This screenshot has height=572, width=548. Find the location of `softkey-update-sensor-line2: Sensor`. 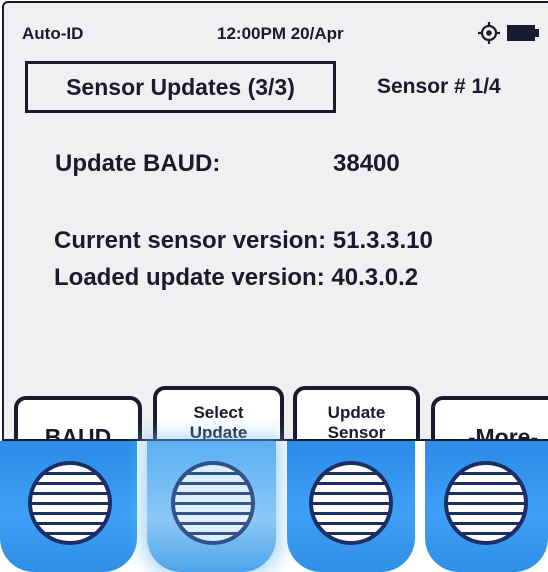

softkey-update-sensor-line2: Sensor is located at coordinates (356, 432).